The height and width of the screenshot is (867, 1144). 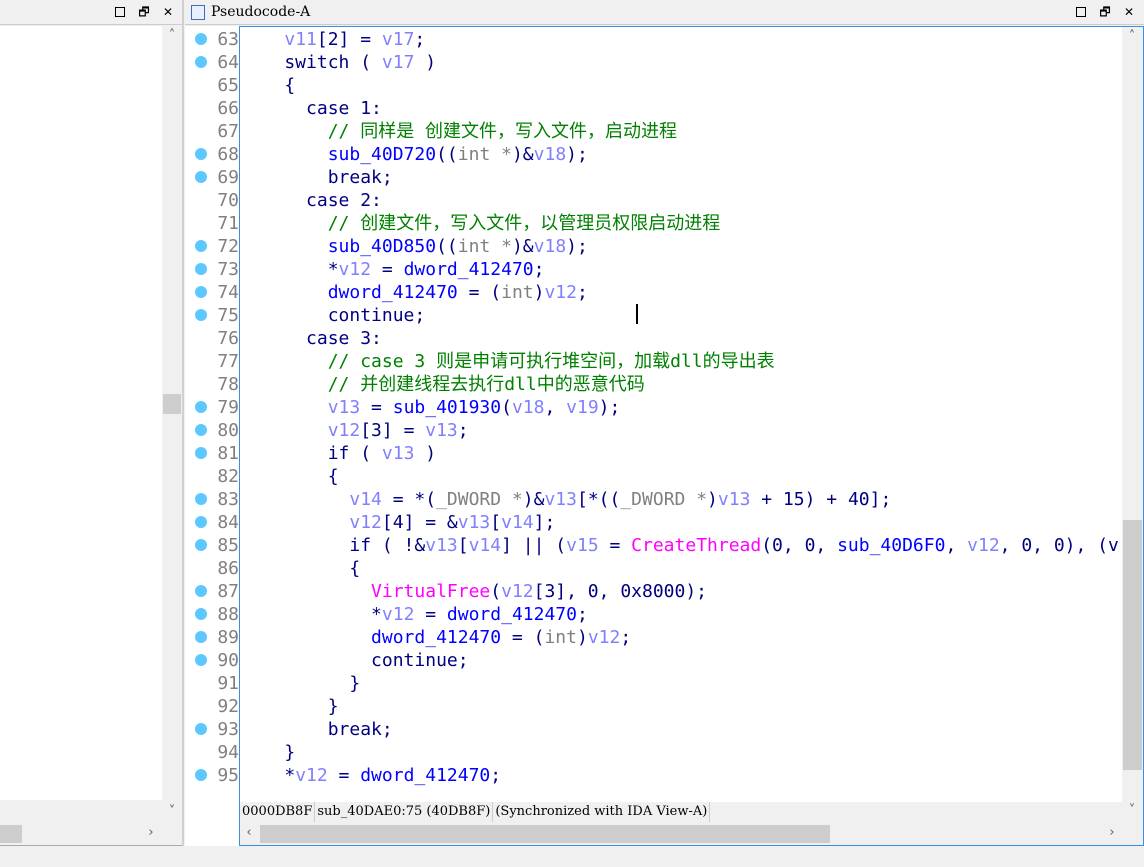 What do you see at coordinates (653, 706) in the screenshot?
I see `code-line: 92 }` at bounding box center [653, 706].